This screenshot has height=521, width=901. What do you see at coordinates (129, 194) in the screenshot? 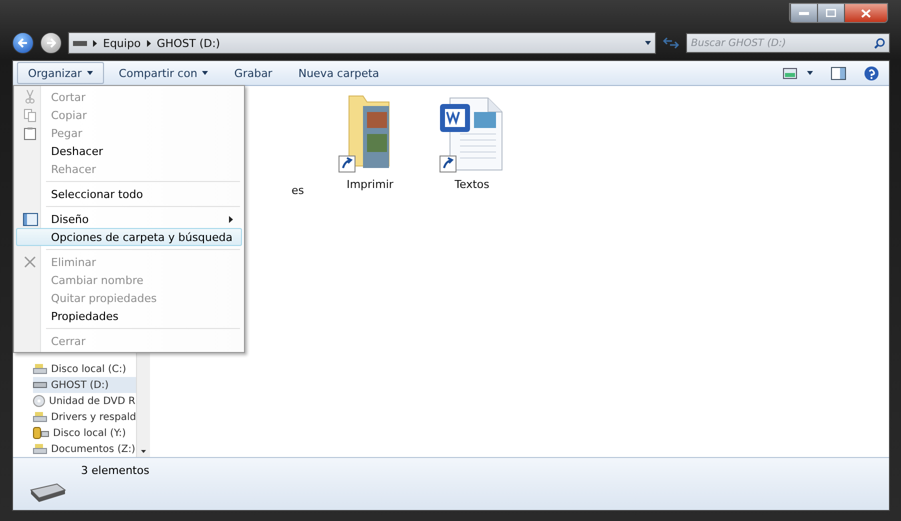
I see `menu-item: Seleccionar todo` at bounding box center [129, 194].